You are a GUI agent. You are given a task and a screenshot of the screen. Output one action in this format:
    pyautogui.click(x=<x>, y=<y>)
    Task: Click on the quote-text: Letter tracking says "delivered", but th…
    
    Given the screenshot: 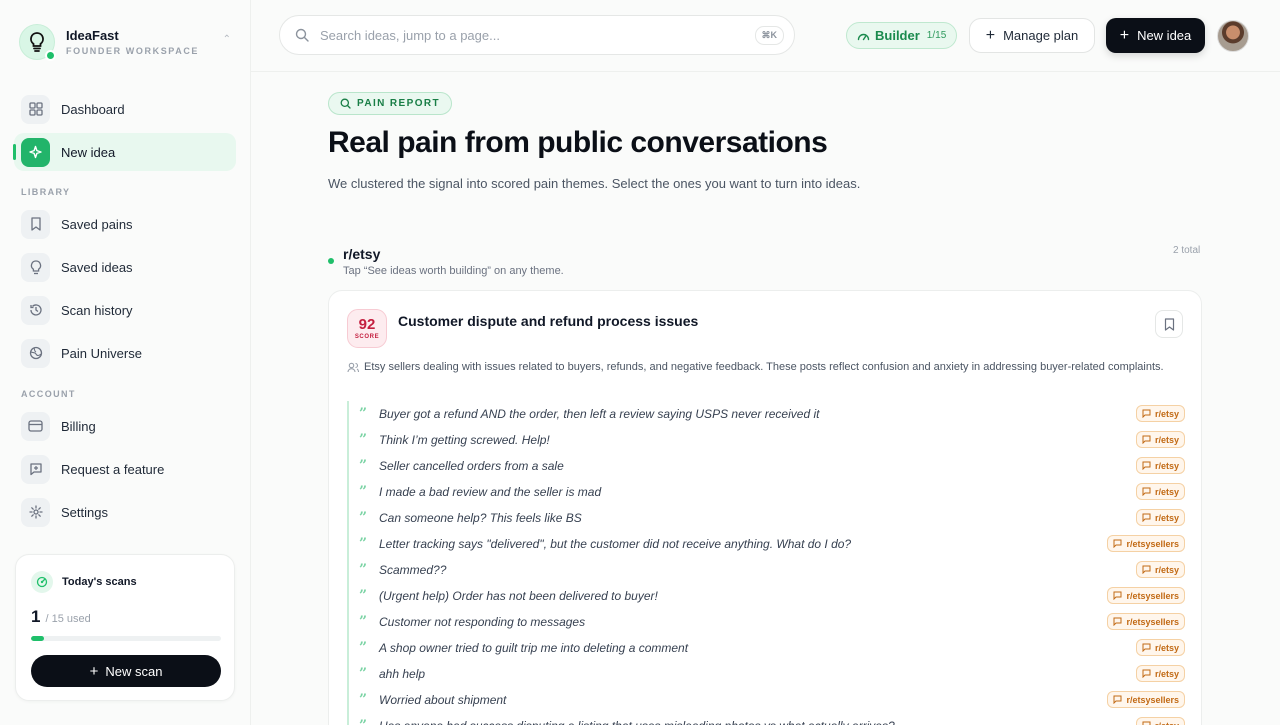 What is the action you would take?
    pyautogui.click(x=615, y=544)
    